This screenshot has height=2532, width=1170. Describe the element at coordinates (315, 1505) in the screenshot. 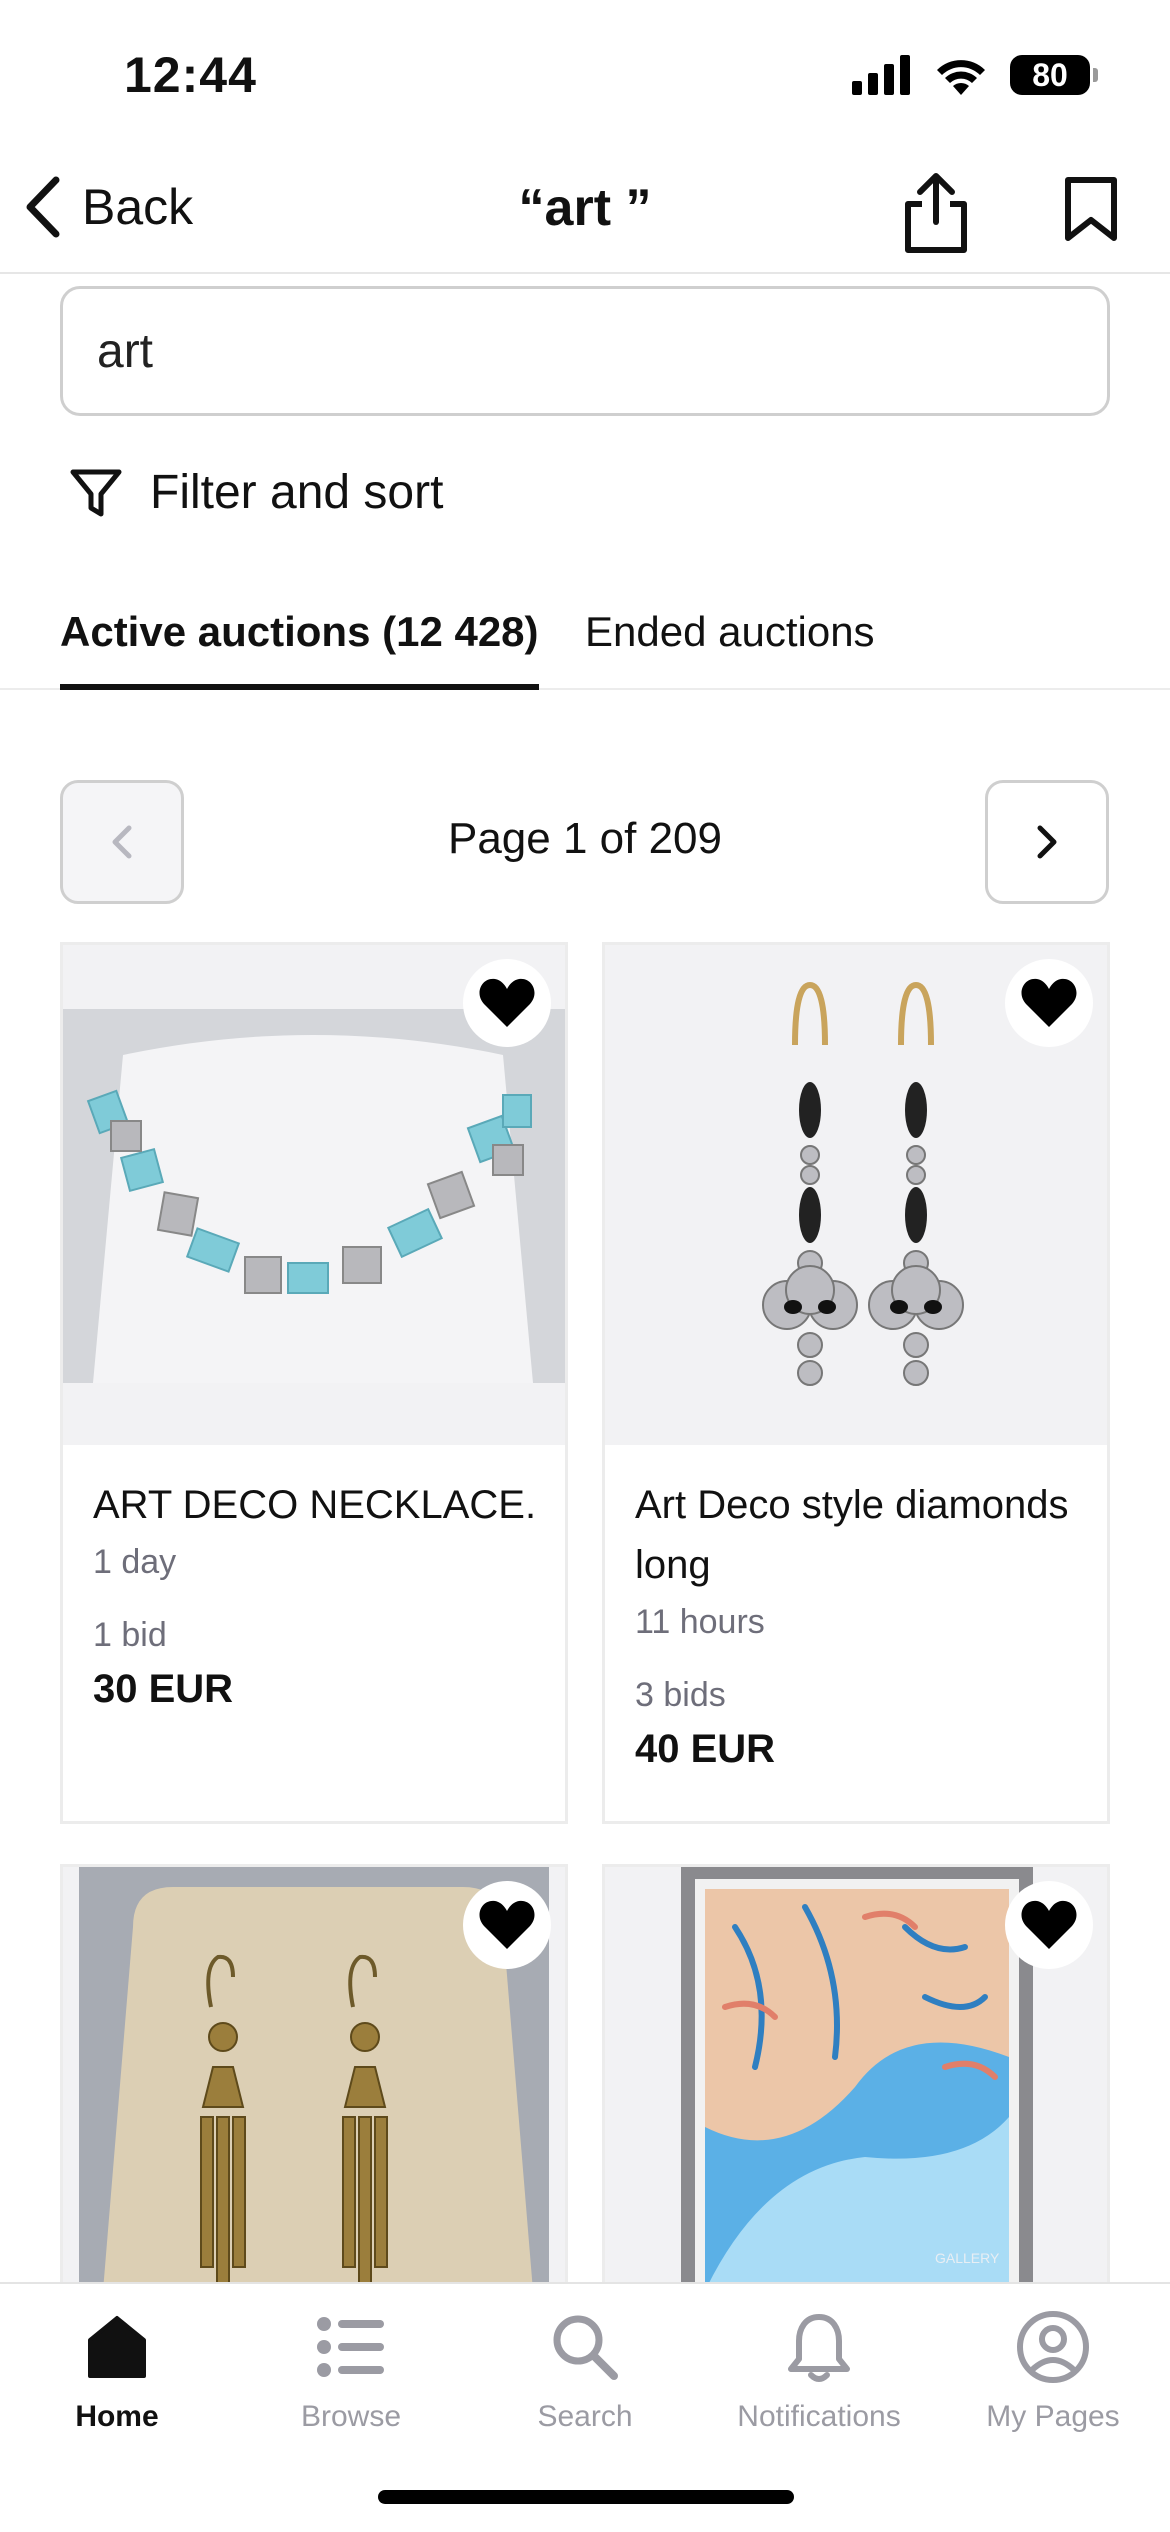

I see `listing-title: ART DECO NECKLACE.` at that location.